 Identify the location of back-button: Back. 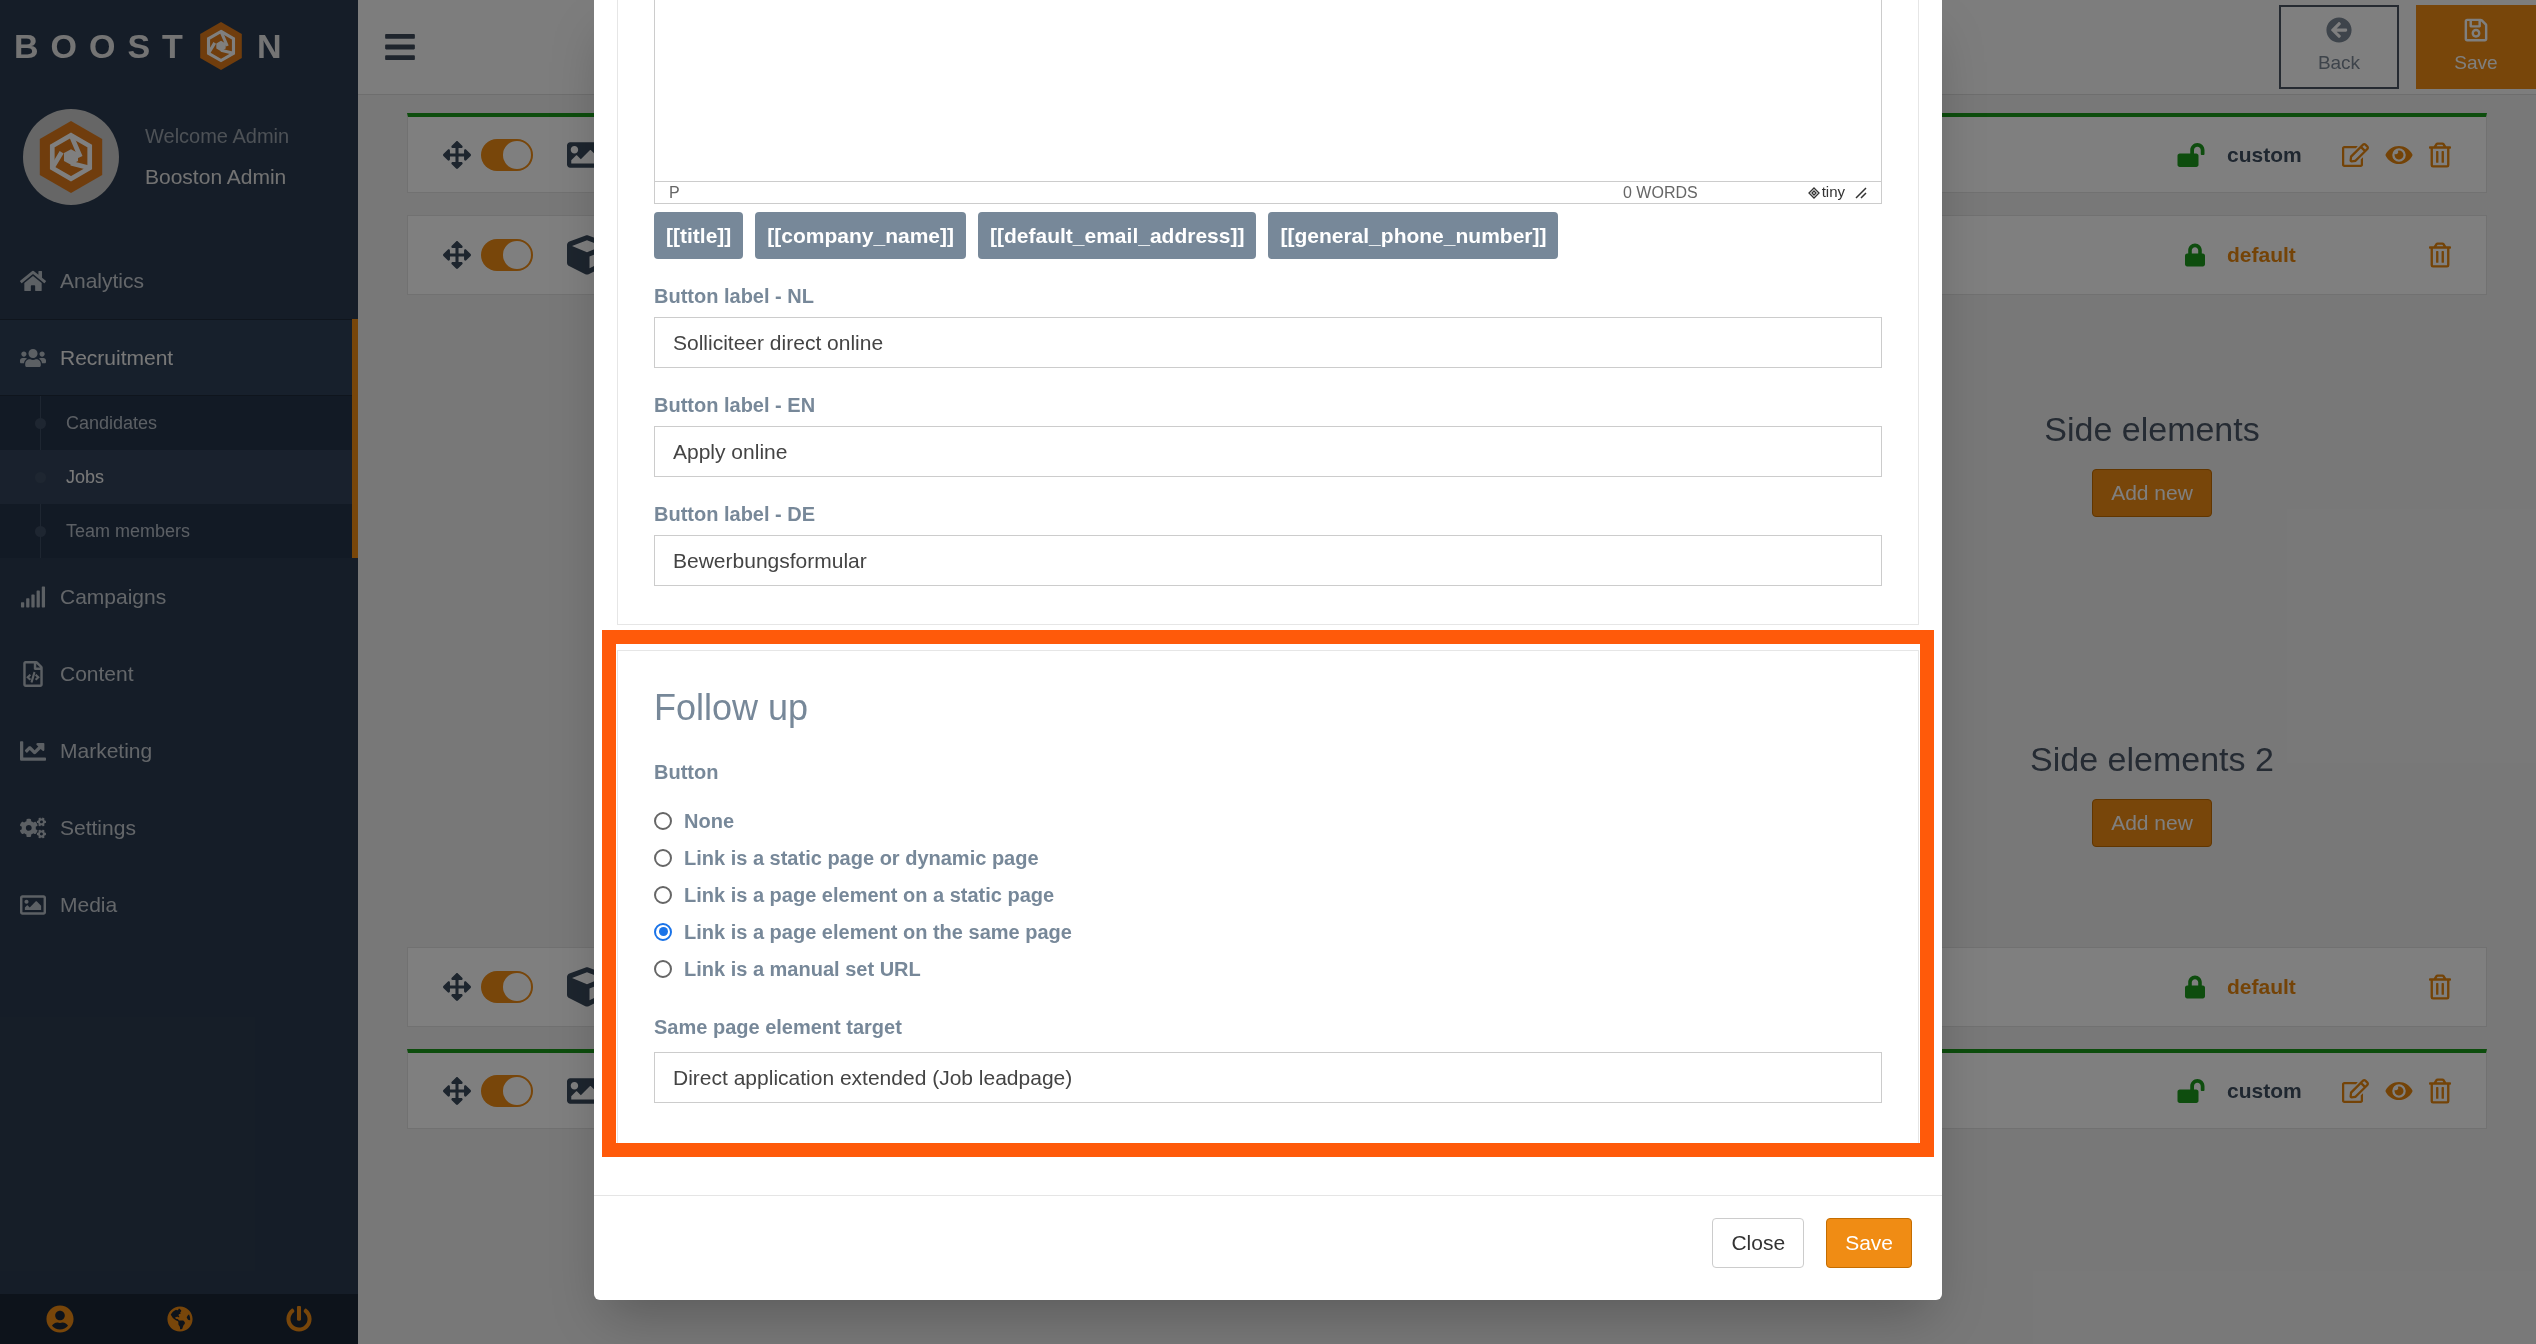
(2339, 47).